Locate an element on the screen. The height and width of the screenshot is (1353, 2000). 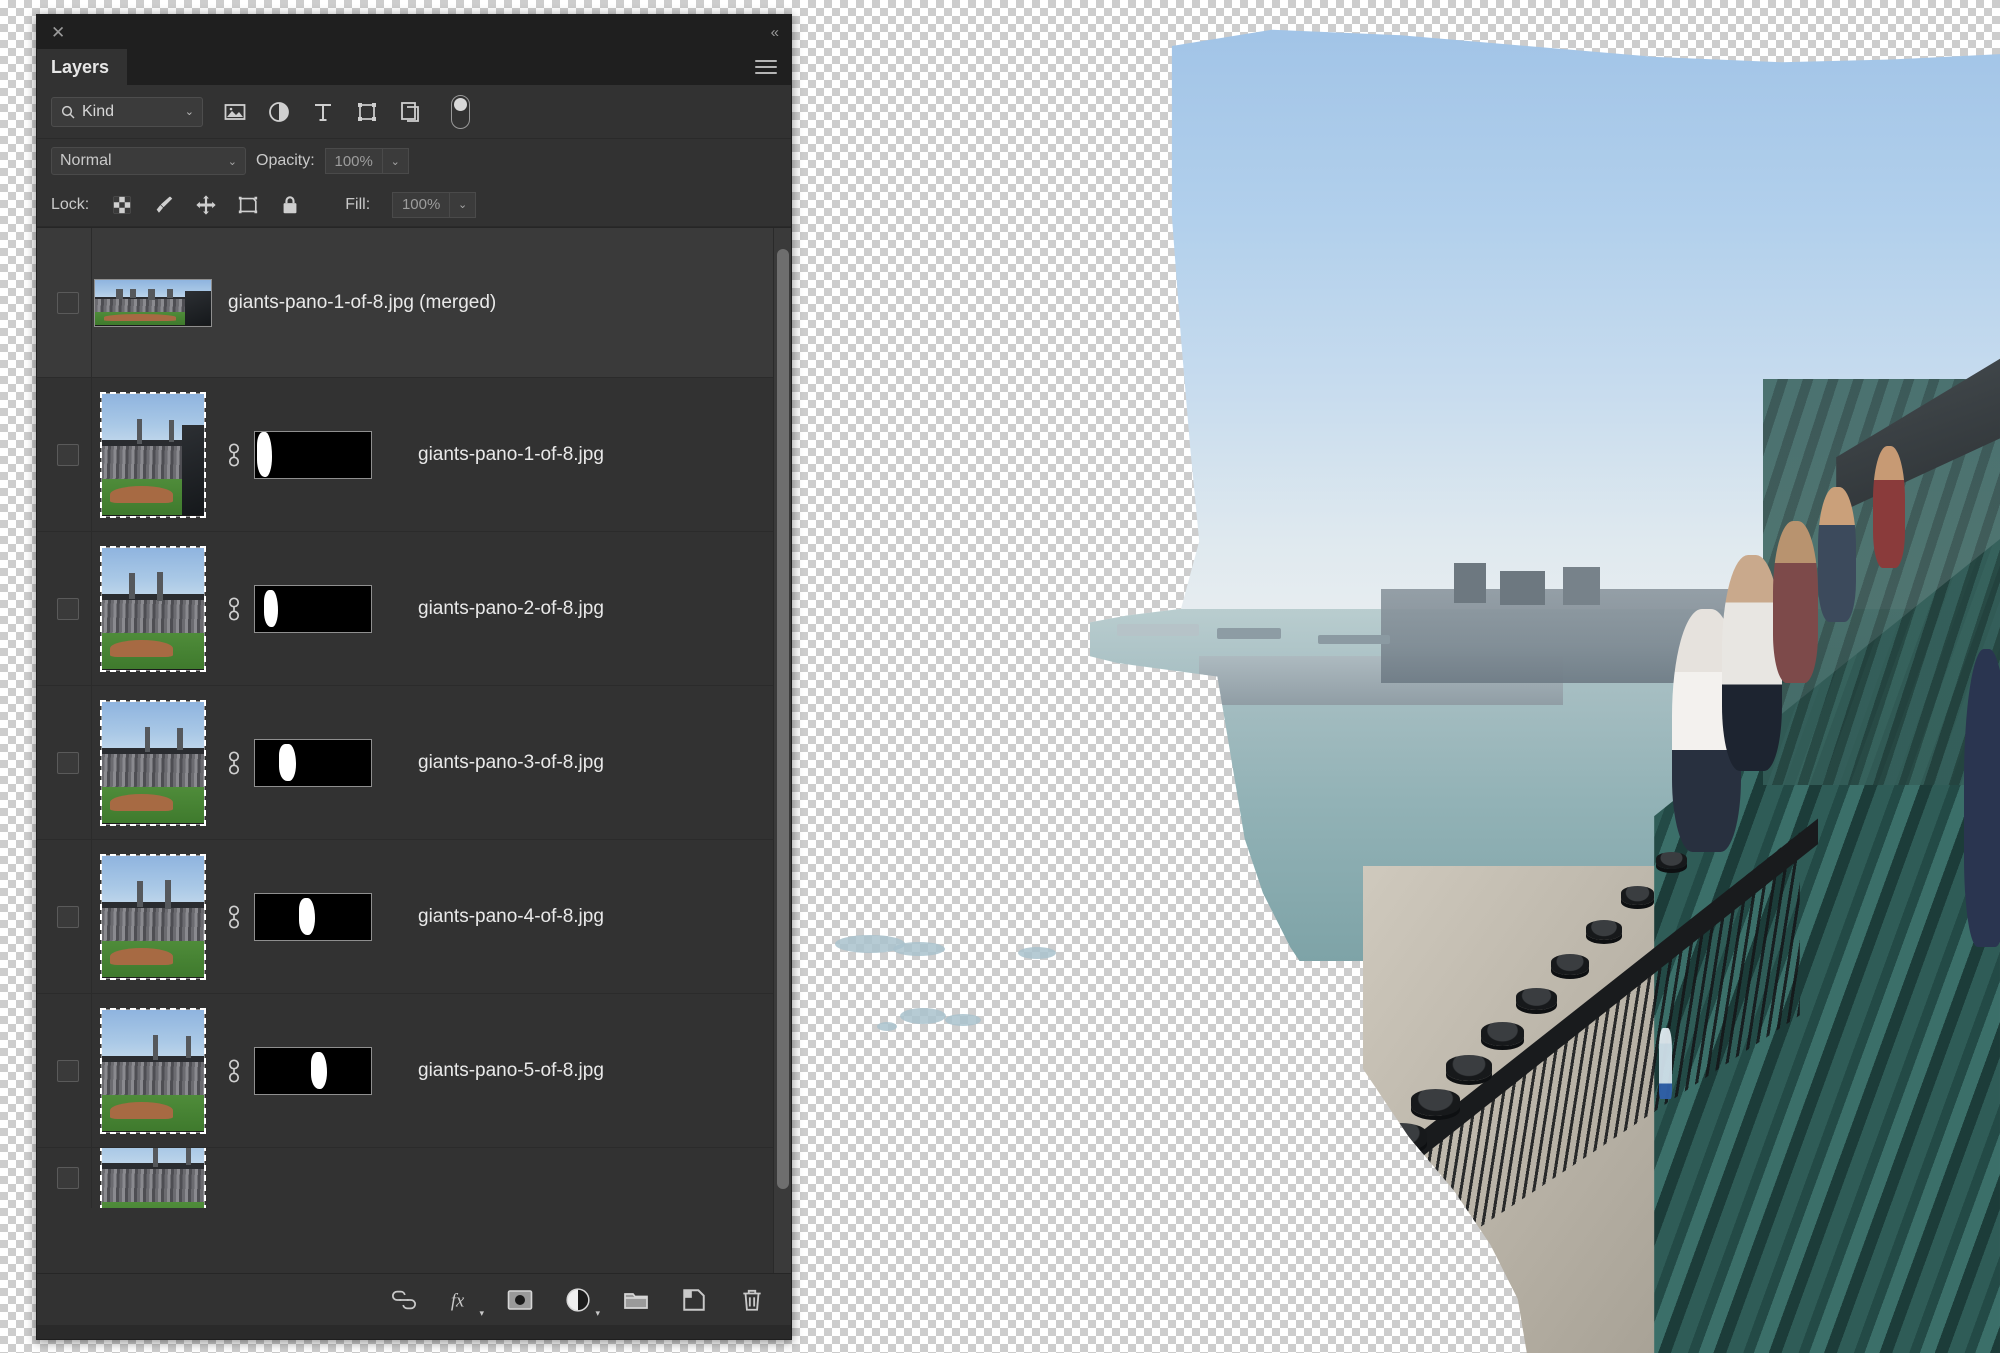
new-adjustment-layer-button: ▾ is located at coordinates (582, 1302).